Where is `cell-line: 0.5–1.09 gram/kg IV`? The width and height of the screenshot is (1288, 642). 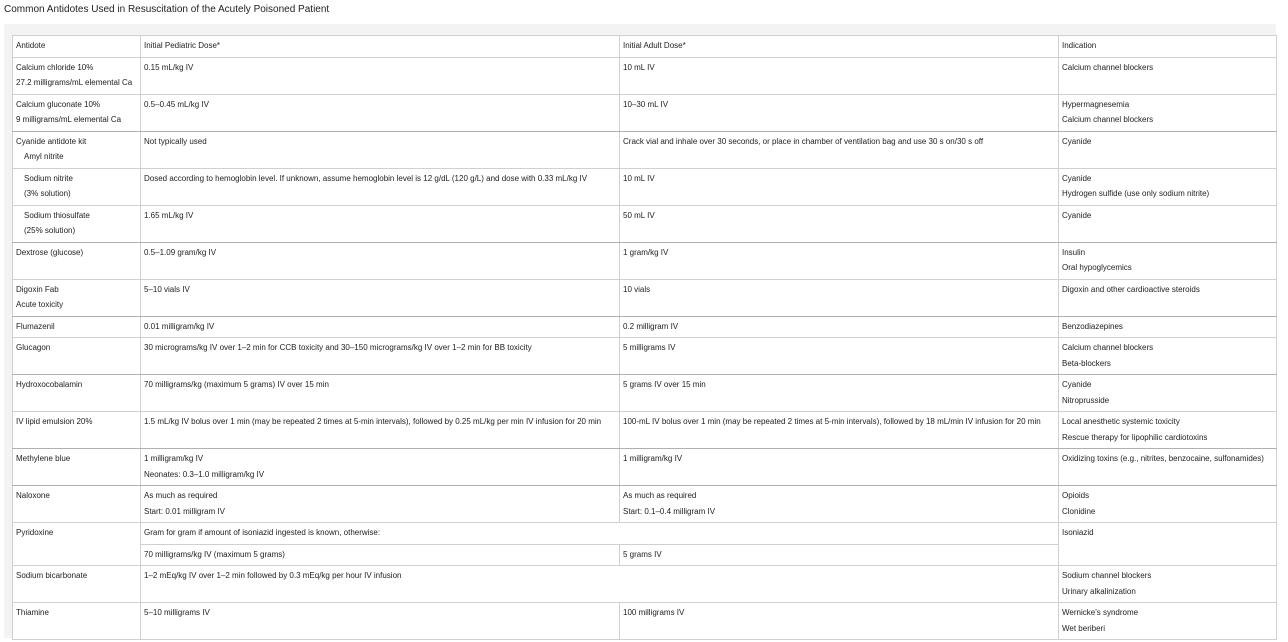 cell-line: 0.5–1.09 gram/kg IV is located at coordinates (180, 252).